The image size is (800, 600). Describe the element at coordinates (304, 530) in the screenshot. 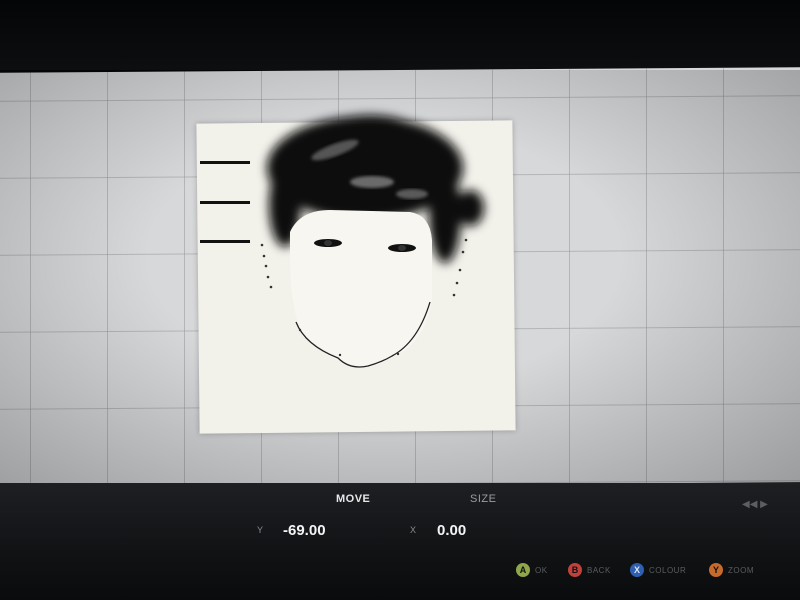

I see `y-value-field: -69.00` at that location.